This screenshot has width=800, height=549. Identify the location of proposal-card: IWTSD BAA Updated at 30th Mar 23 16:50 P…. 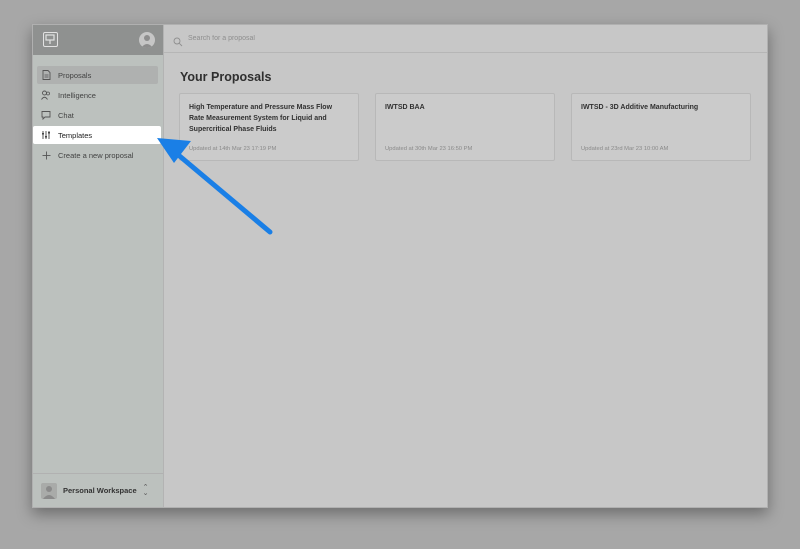
(465, 127).